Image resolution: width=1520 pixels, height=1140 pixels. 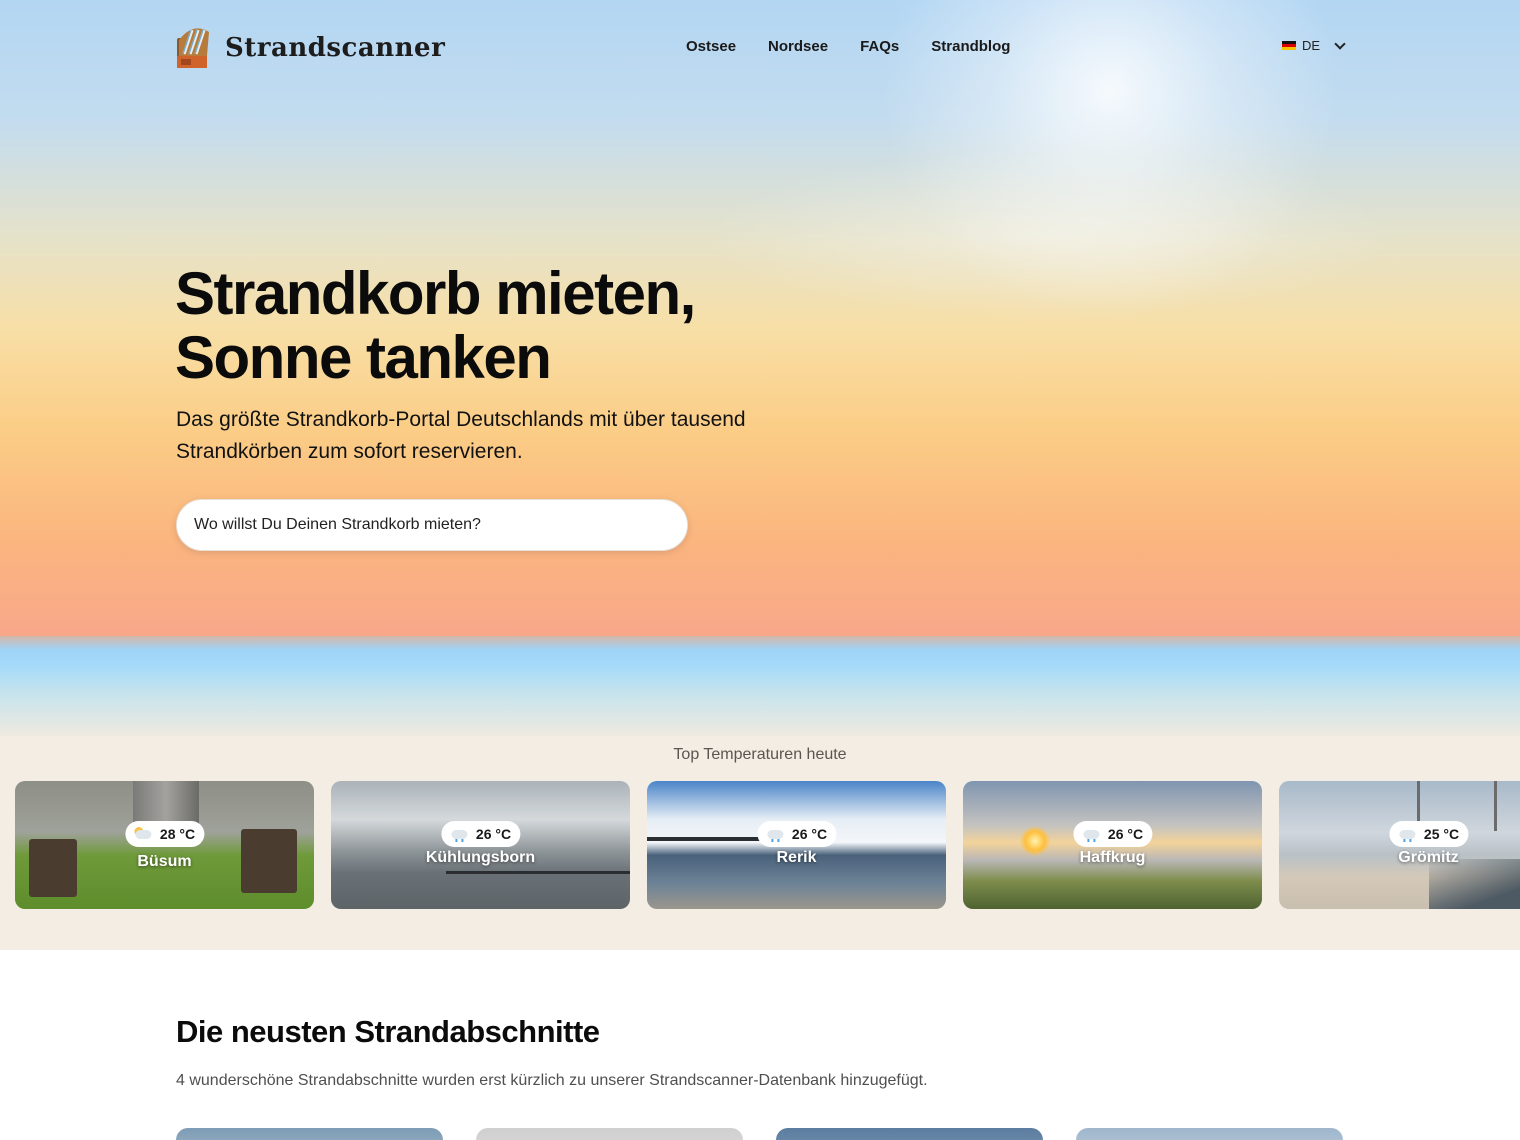 I want to click on hero-title-line2: Sonne tanken, so click(x=363, y=357).